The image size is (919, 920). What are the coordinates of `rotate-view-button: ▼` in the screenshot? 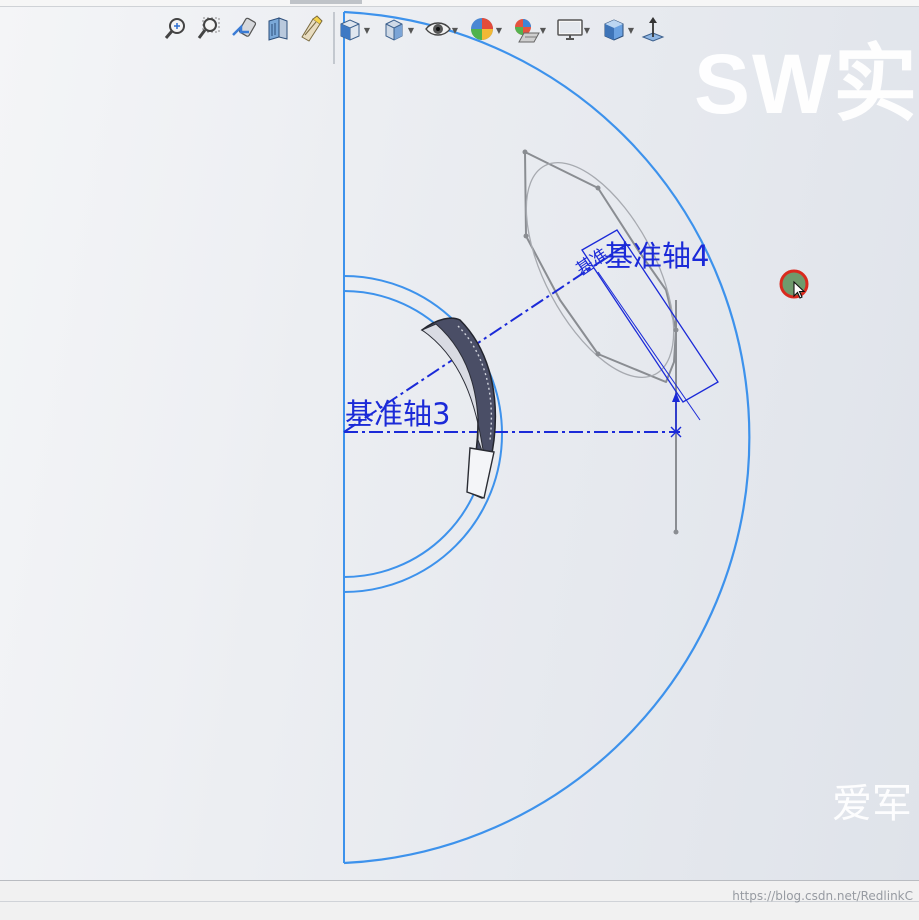 It's located at (614, 29).